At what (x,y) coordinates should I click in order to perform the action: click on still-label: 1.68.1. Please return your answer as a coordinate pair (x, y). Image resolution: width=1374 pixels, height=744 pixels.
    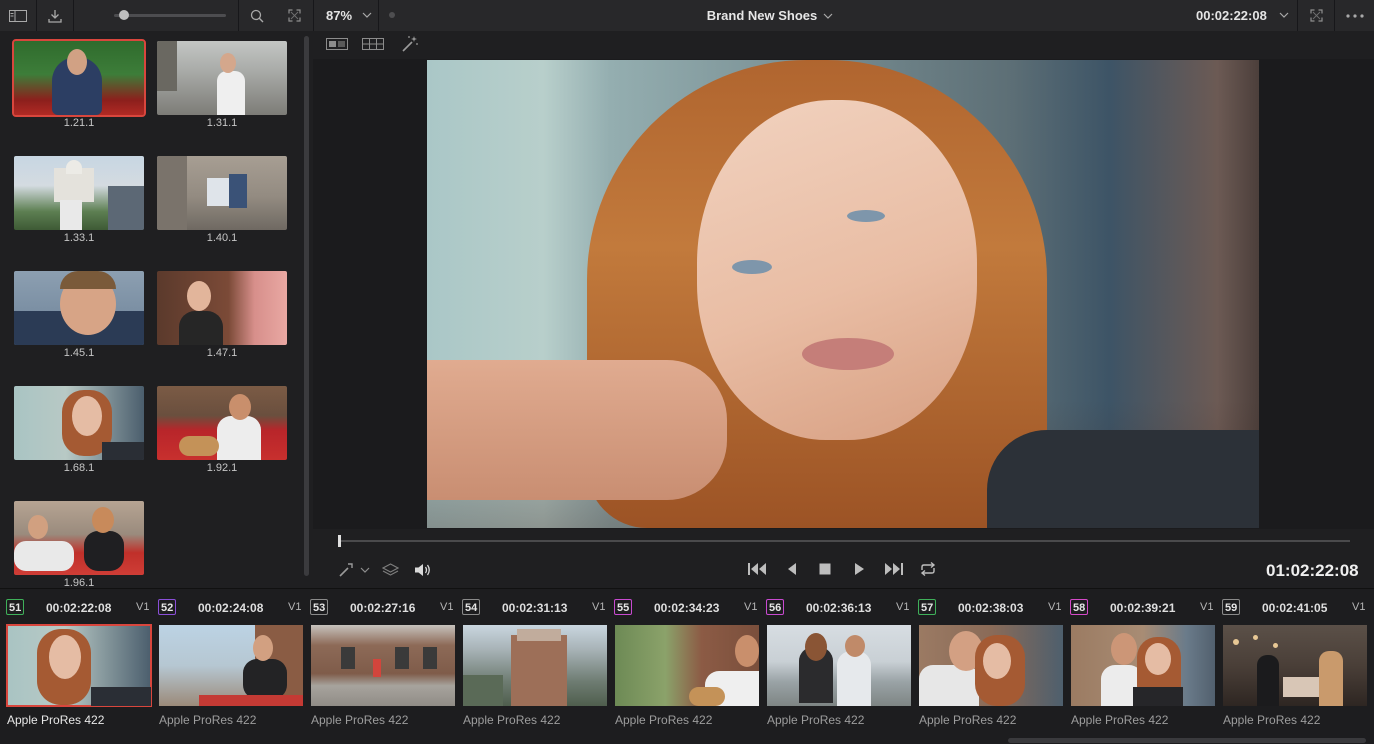
    Looking at the image, I should click on (79, 468).